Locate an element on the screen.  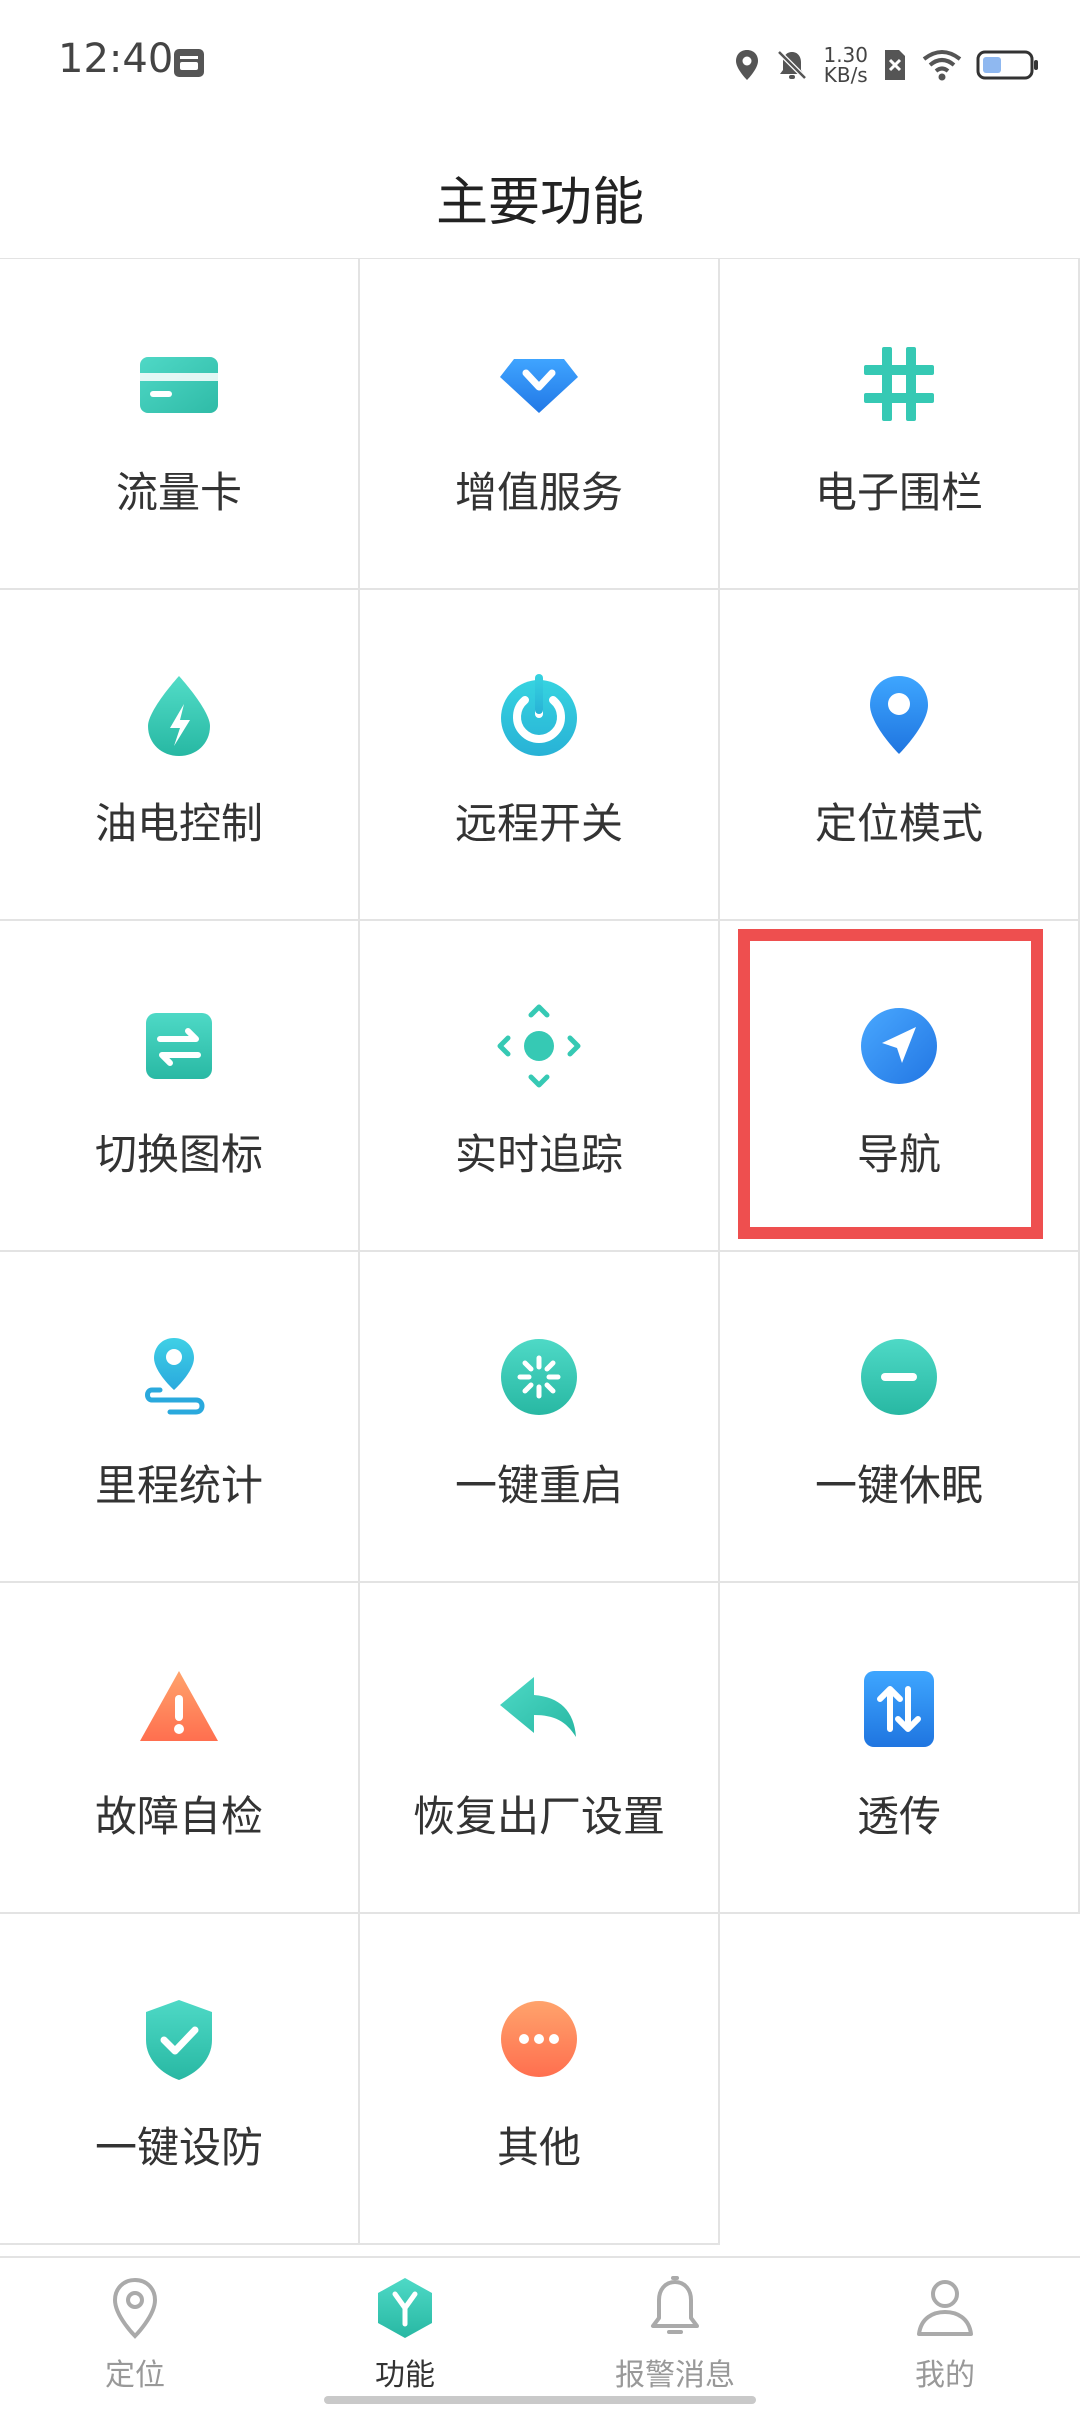
switch-icon is located at coordinates (179, 1046).